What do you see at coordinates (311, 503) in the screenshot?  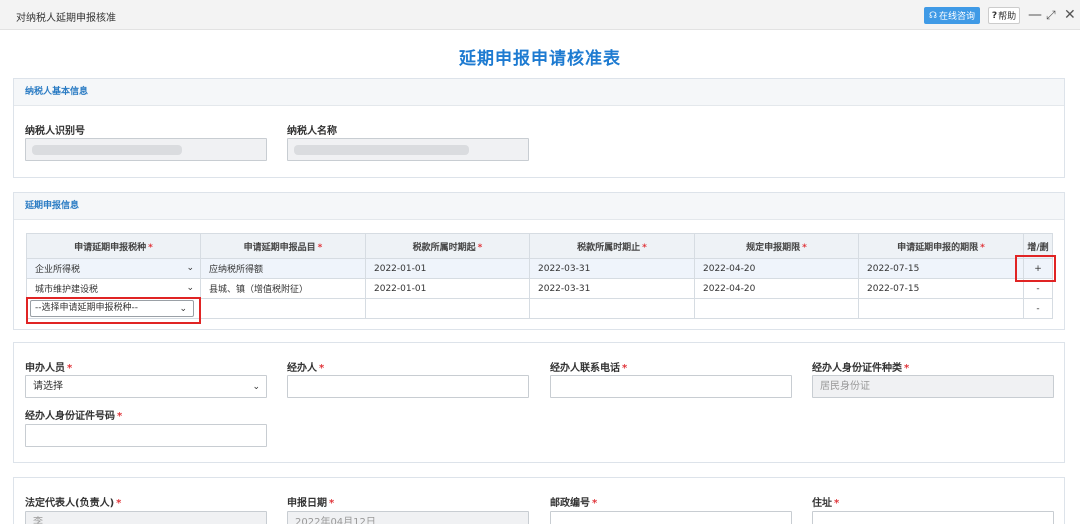 I see `report-date-label: 申报日期 *` at bounding box center [311, 503].